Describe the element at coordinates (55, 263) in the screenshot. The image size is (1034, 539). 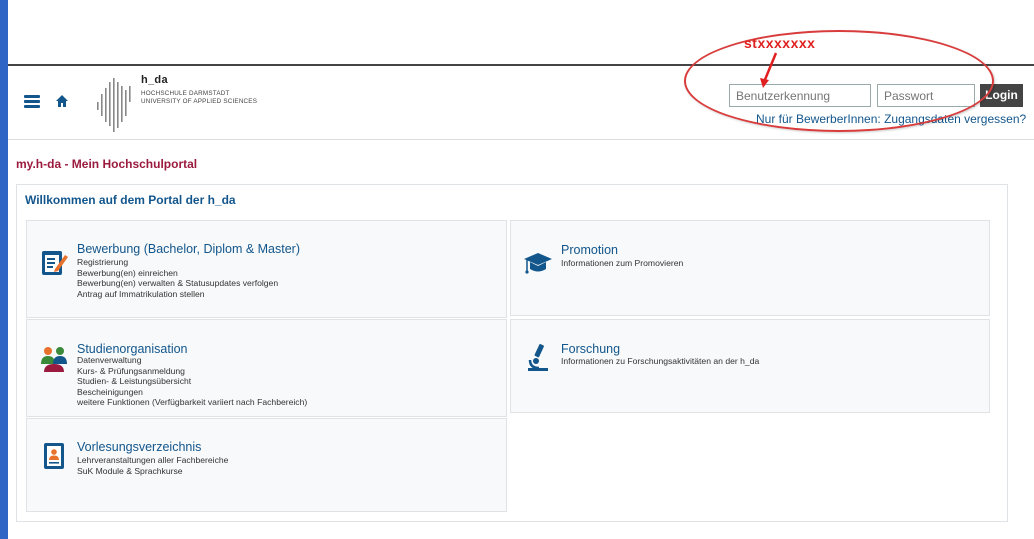
I see `application-form-icon` at that location.